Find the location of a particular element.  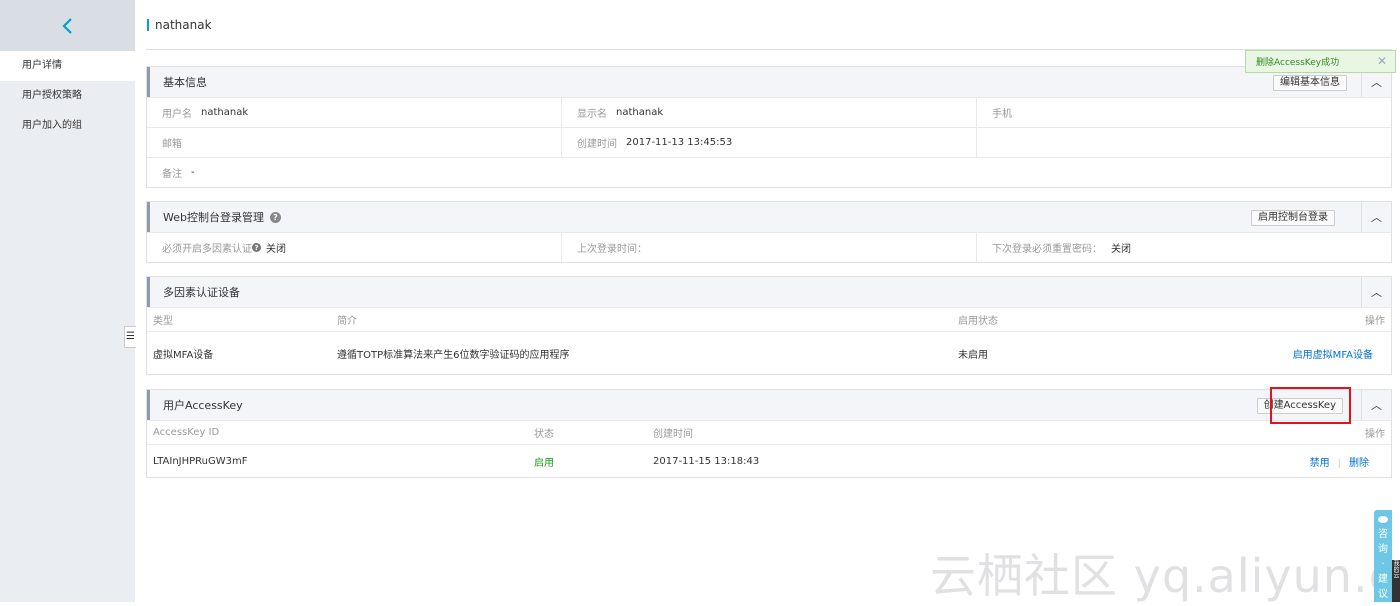

feedback-icon is located at coordinates (1383, 519).